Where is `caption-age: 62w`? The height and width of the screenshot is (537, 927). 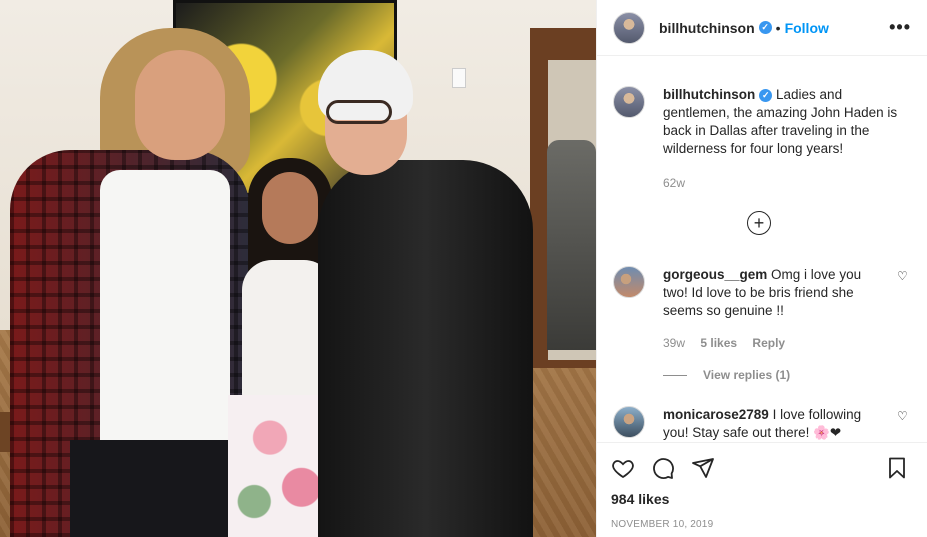 caption-age: 62w is located at coordinates (674, 183).